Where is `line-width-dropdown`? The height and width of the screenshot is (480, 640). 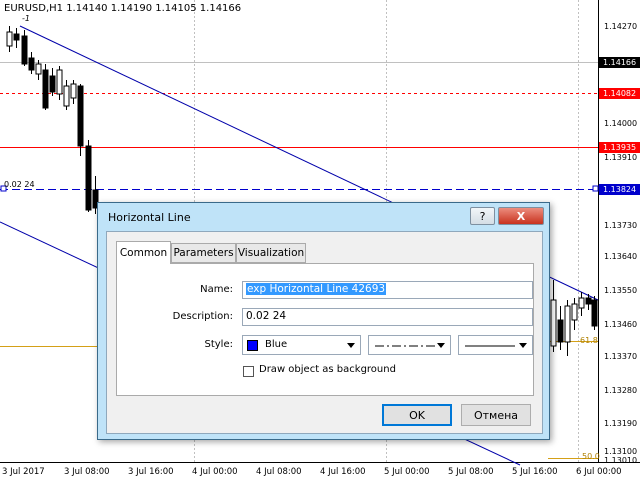
line-width-dropdown is located at coordinates (495, 345).